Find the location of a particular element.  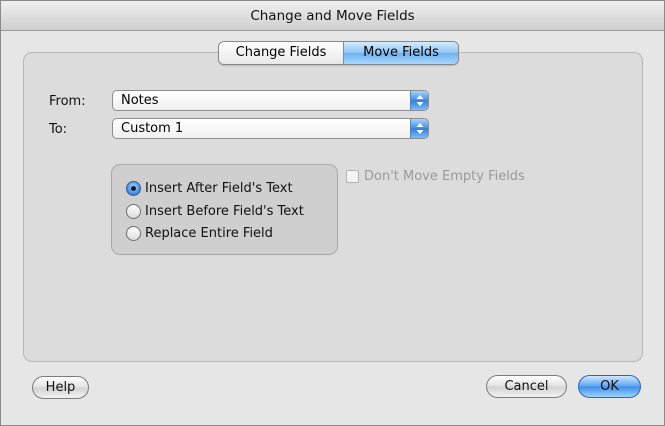

radio-selected-icon is located at coordinates (133, 188).